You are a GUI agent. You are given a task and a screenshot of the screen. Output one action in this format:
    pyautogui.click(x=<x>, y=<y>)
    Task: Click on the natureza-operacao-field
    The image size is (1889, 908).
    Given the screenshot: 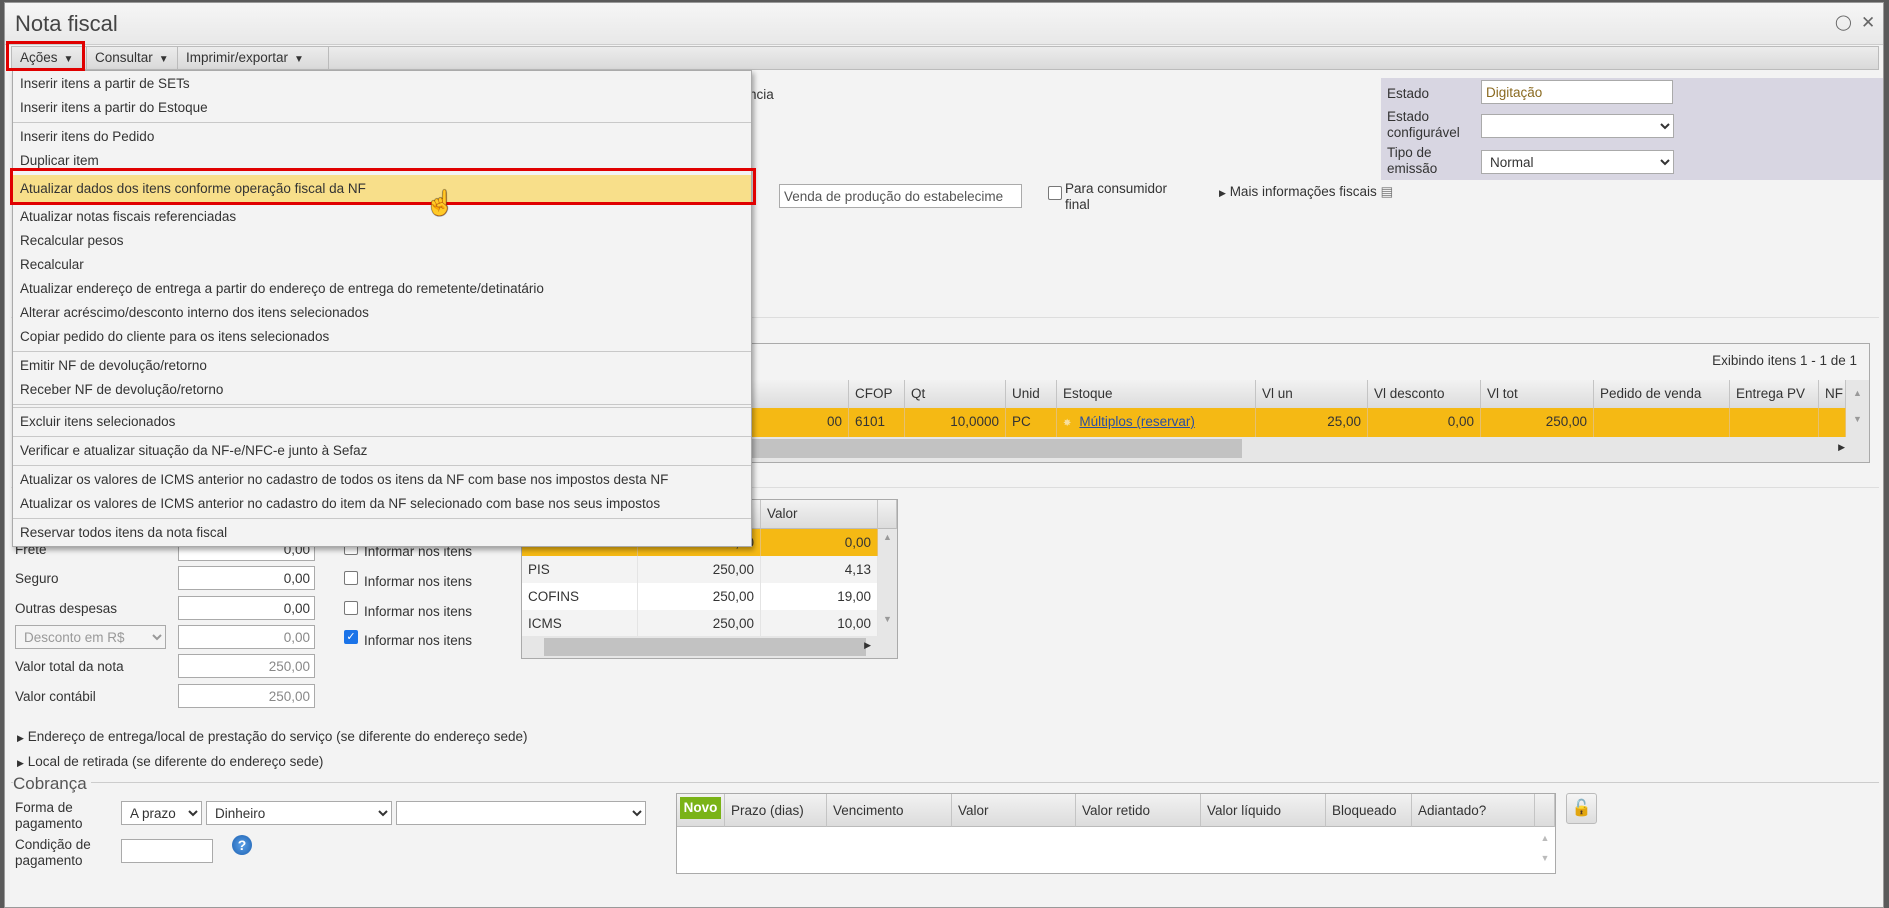 What is the action you would take?
    pyautogui.click(x=900, y=196)
    